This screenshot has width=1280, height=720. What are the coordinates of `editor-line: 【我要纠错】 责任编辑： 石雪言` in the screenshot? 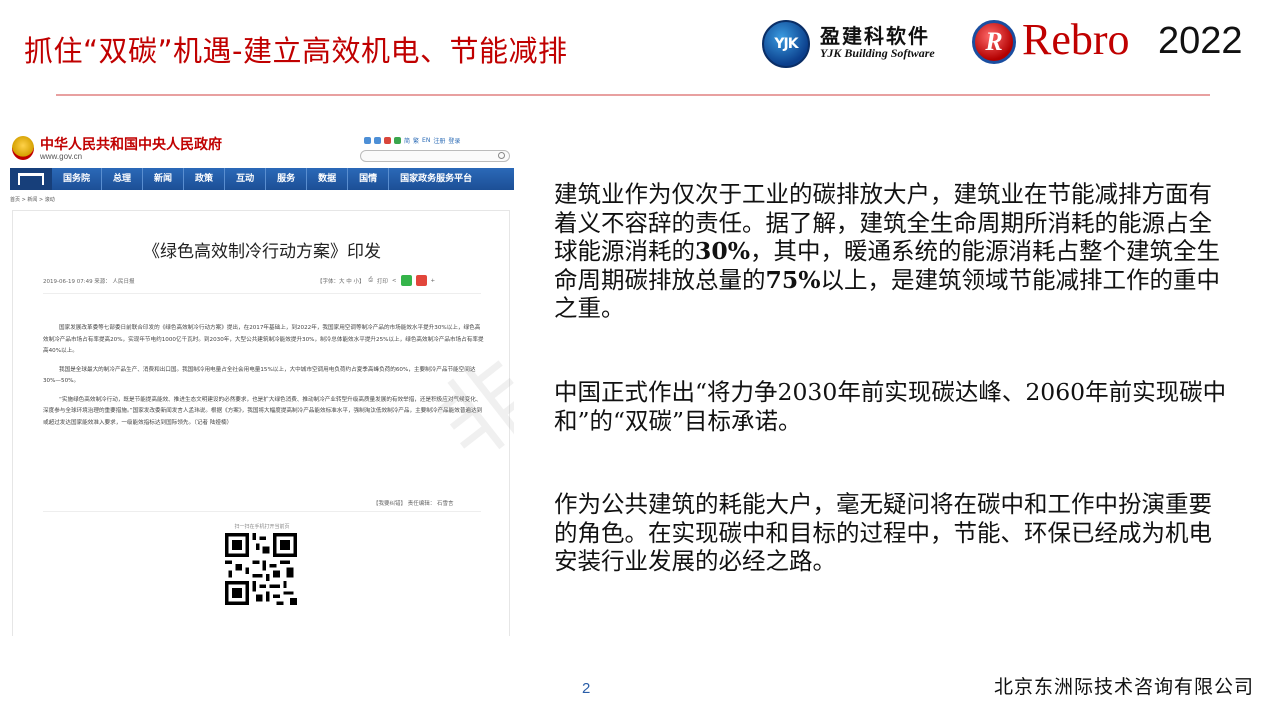 It's located at (413, 504).